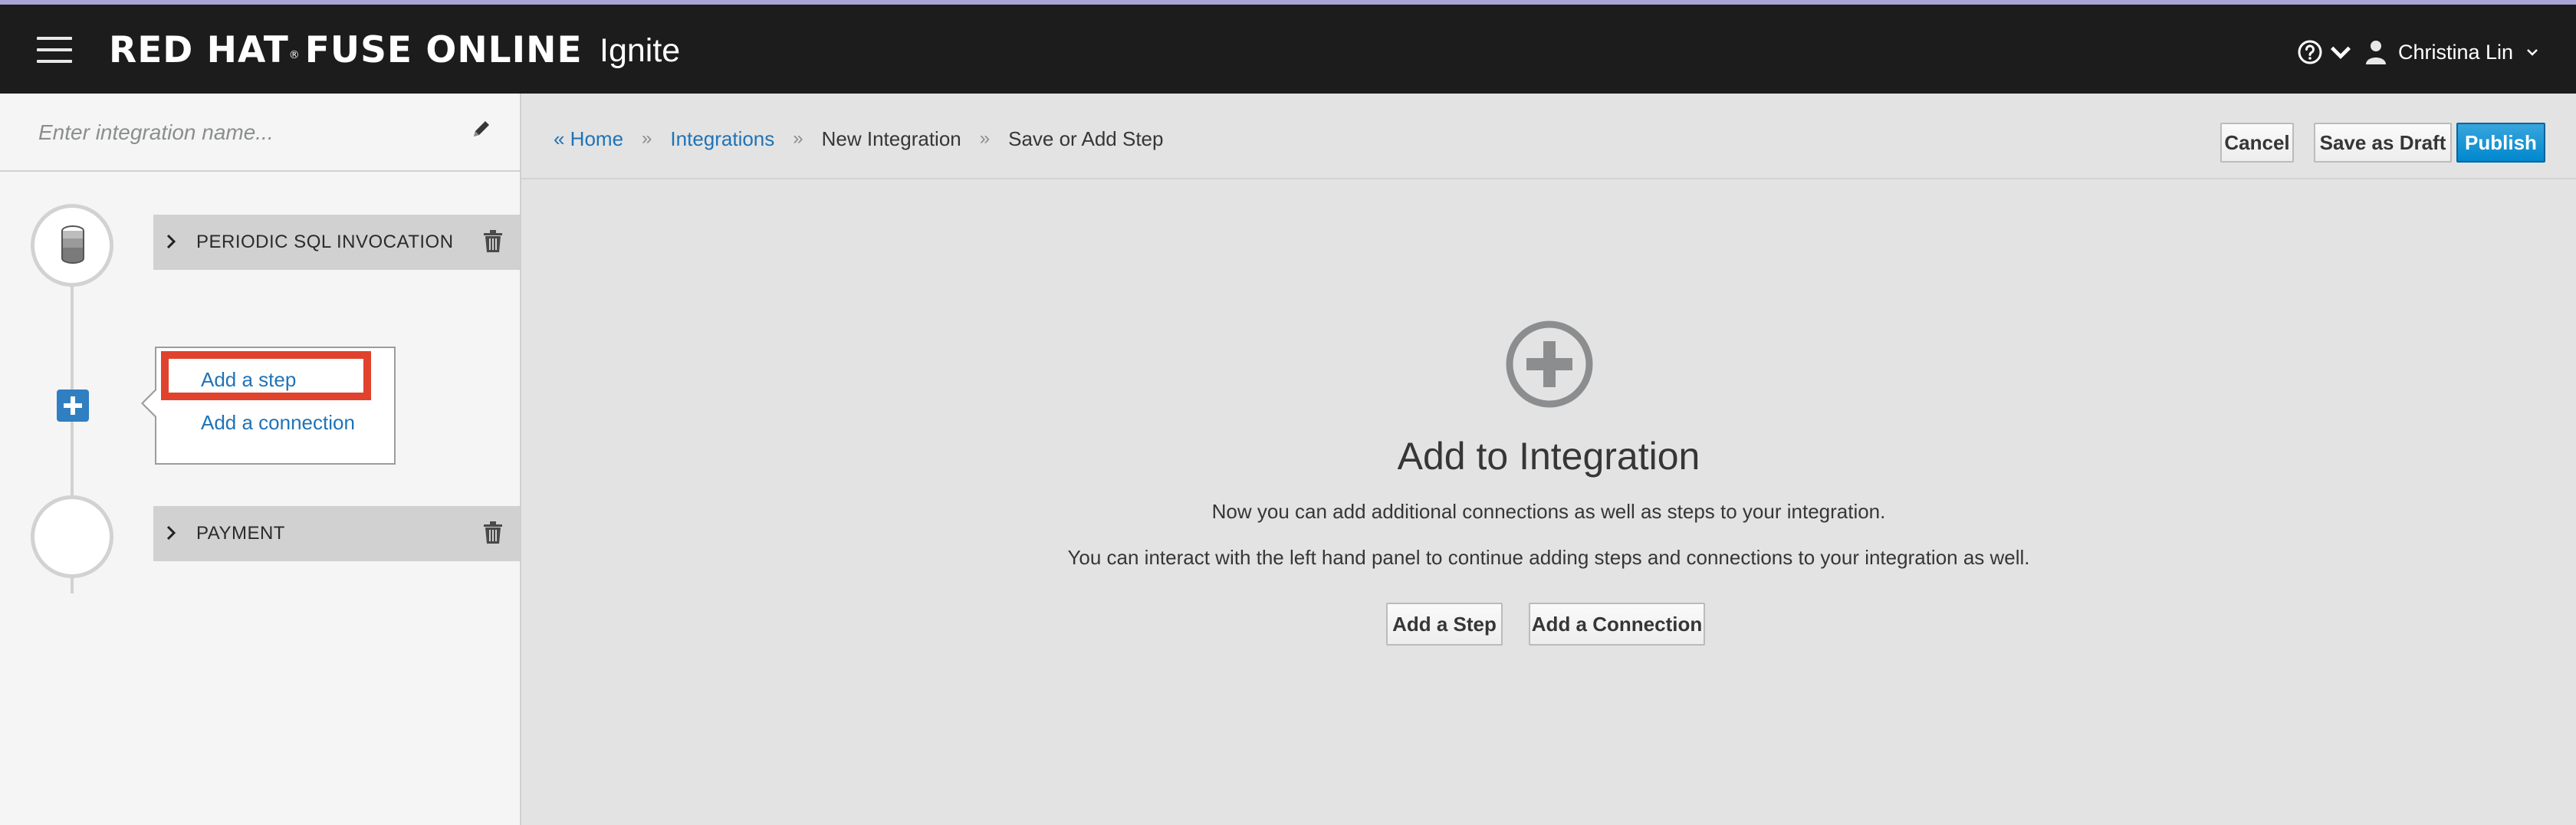 The width and height of the screenshot is (2576, 825). Describe the element at coordinates (2376, 52) in the screenshot. I see `user-icon` at that location.